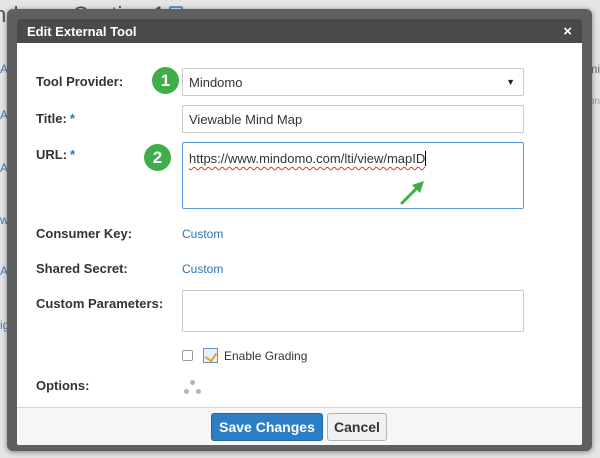  I want to click on step-2-badge: 2, so click(157, 157).